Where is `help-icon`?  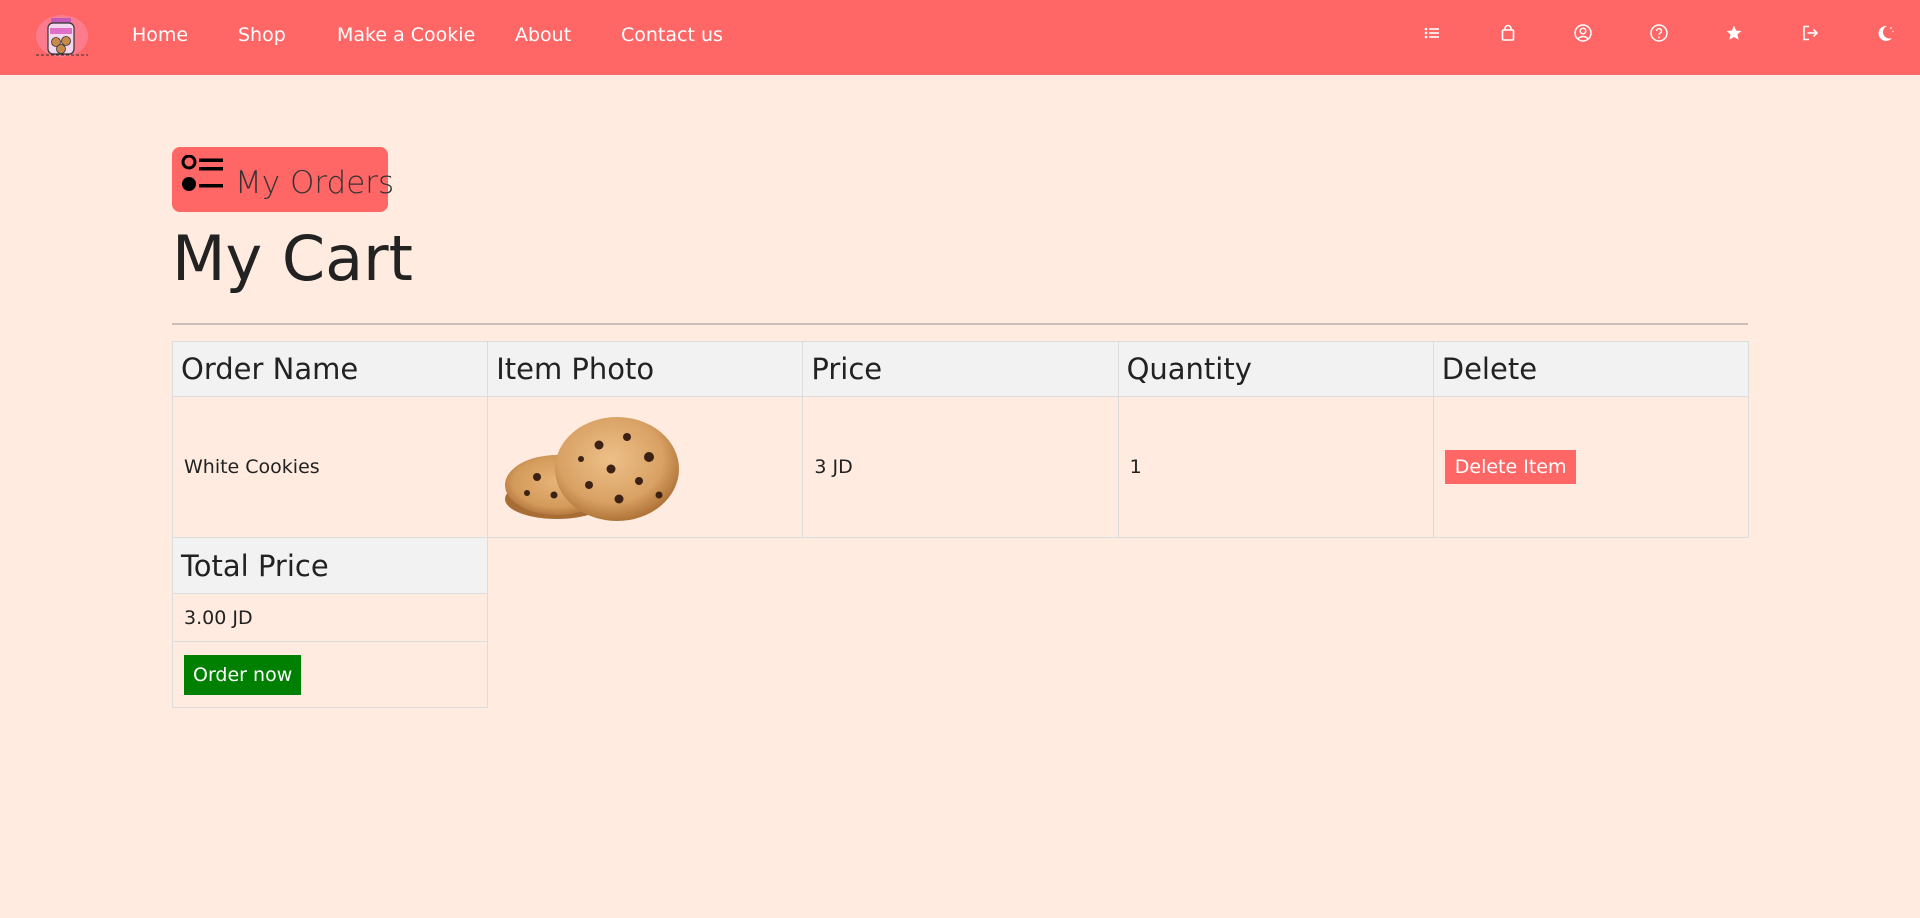
help-icon is located at coordinates (1659, 33).